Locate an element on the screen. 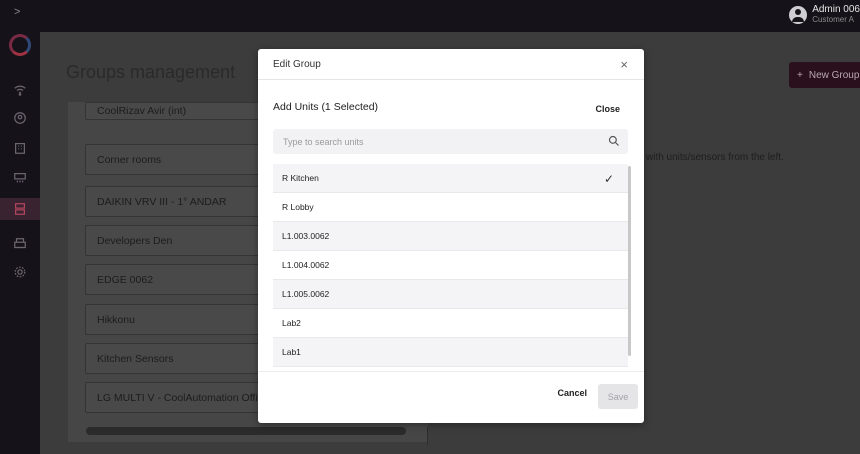 The width and height of the screenshot is (860, 454). close-units-button: Close is located at coordinates (607, 109).